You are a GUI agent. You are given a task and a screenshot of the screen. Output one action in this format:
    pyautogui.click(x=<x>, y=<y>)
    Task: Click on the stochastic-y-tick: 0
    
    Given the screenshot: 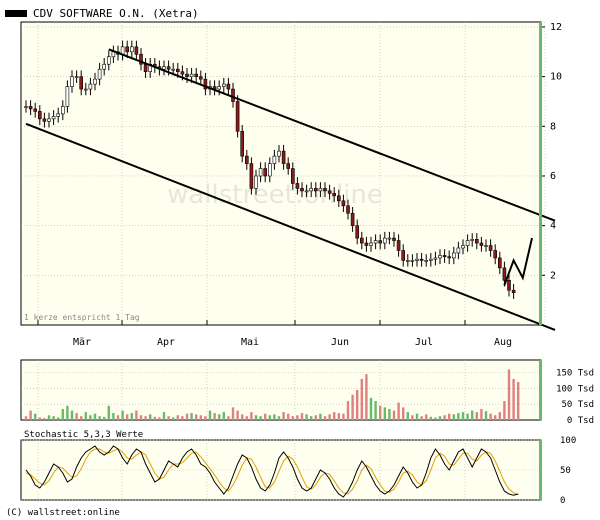 What is the action you would take?
    pyautogui.click(x=562, y=501)
    